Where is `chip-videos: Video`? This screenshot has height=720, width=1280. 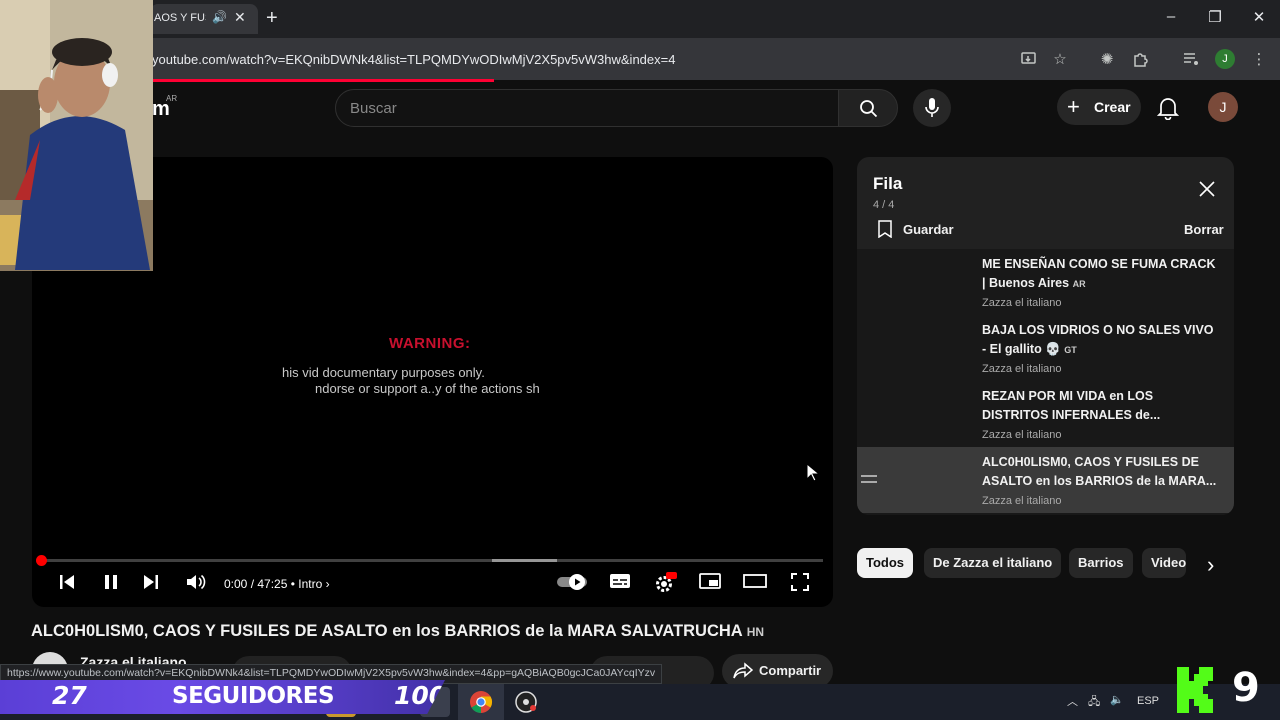 chip-videos: Video is located at coordinates (1164, 563).